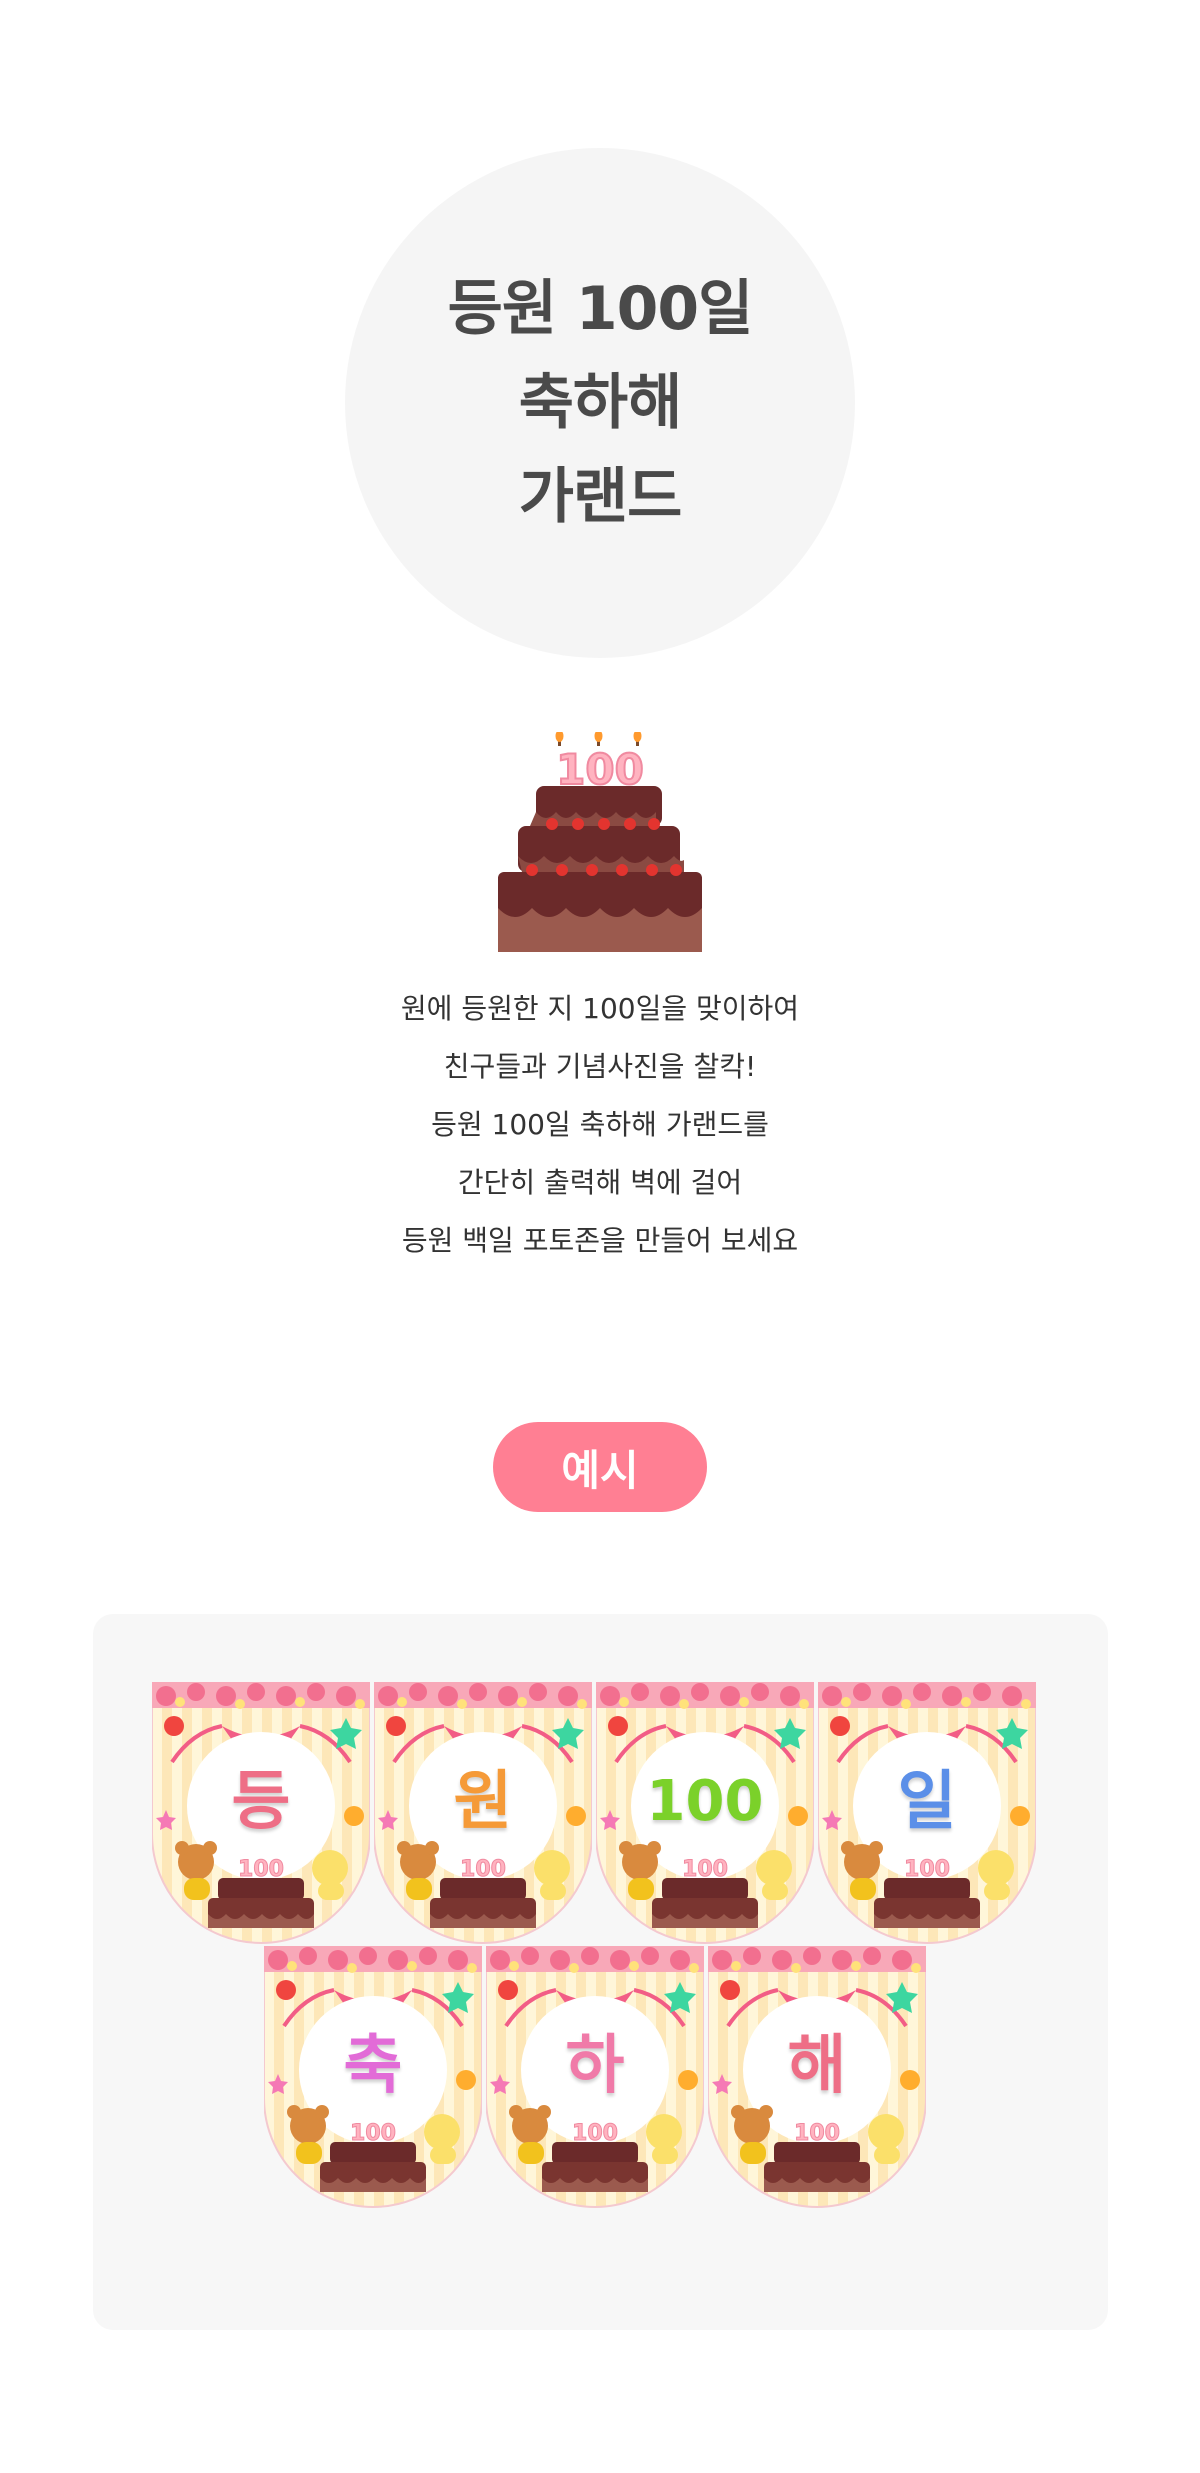 The width and height of the screenshot is (1200, 2473). What do you see at coordinates (373, 2066) in the screenshot?
I see `flag-character: 축` at bounding box center [373, 2066].